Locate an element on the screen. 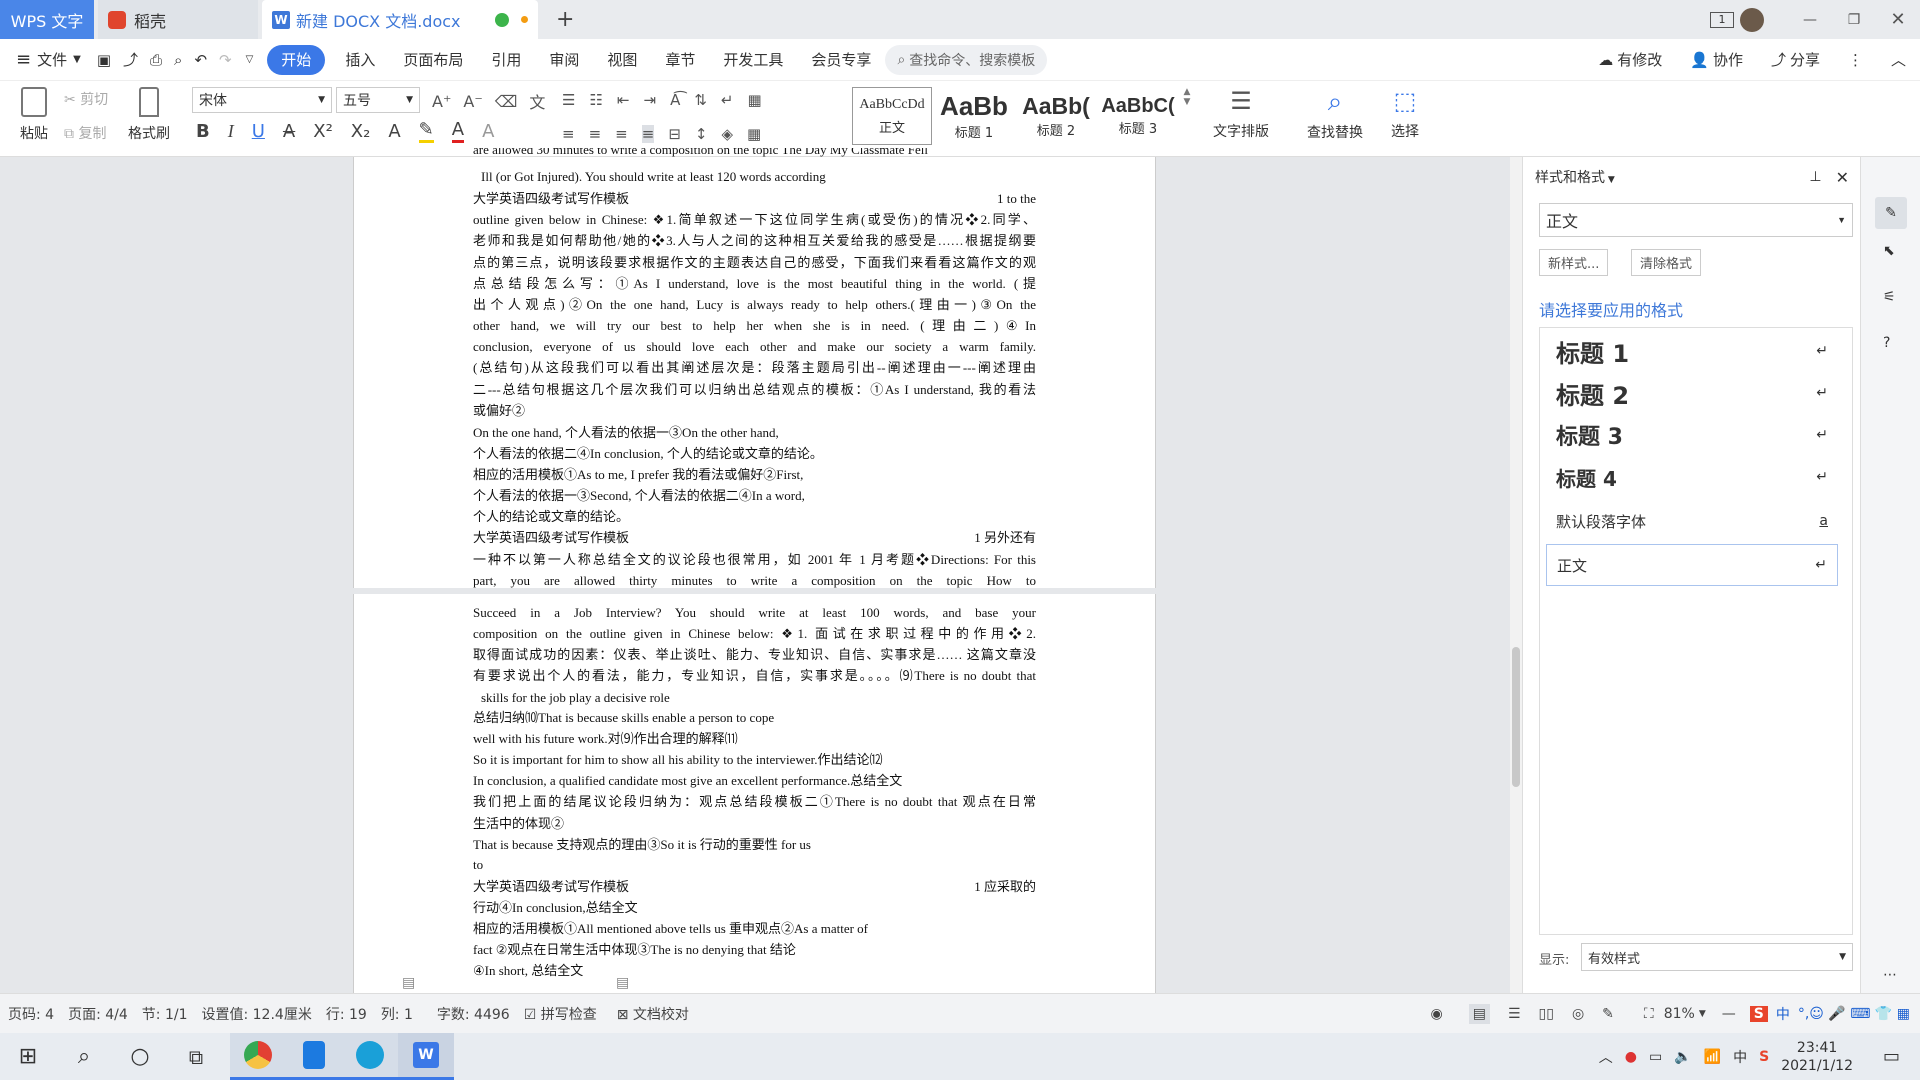  style-item-heading-1: 标题 1 ↵ is located at coordinates (1692, 351).